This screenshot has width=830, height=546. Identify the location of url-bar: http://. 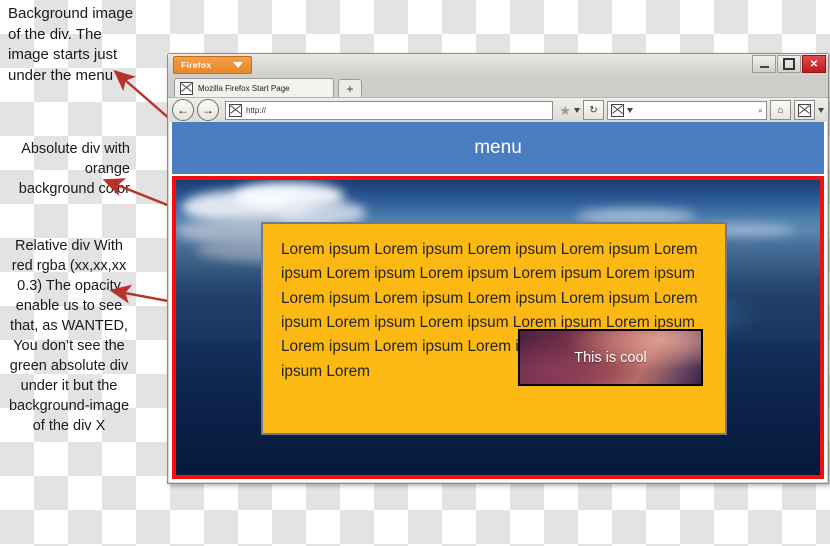
(389, 110).